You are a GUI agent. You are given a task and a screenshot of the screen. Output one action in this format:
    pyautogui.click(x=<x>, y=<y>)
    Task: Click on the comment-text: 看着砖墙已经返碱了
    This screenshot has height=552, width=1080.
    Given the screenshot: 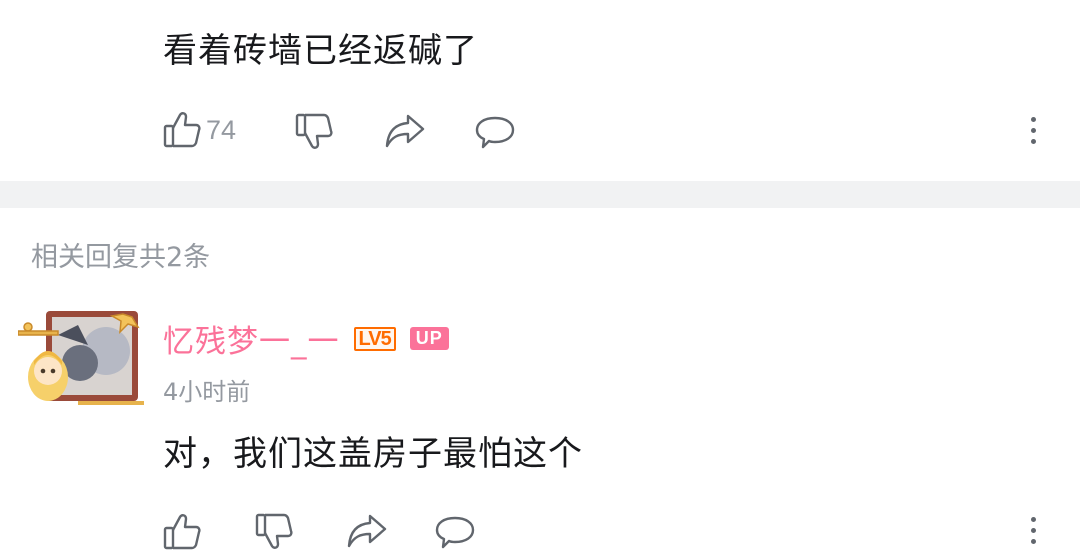 What is the action you would take?
    pyautogui.click(x=320, y=51)
    